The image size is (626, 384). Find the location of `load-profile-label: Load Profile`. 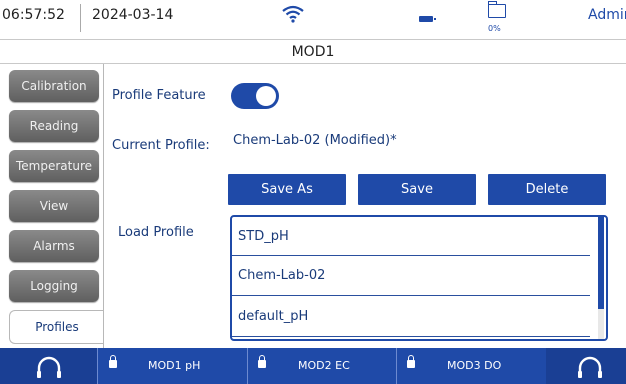

load-profile-label: Load Profile is located at coordinates (156, 232).